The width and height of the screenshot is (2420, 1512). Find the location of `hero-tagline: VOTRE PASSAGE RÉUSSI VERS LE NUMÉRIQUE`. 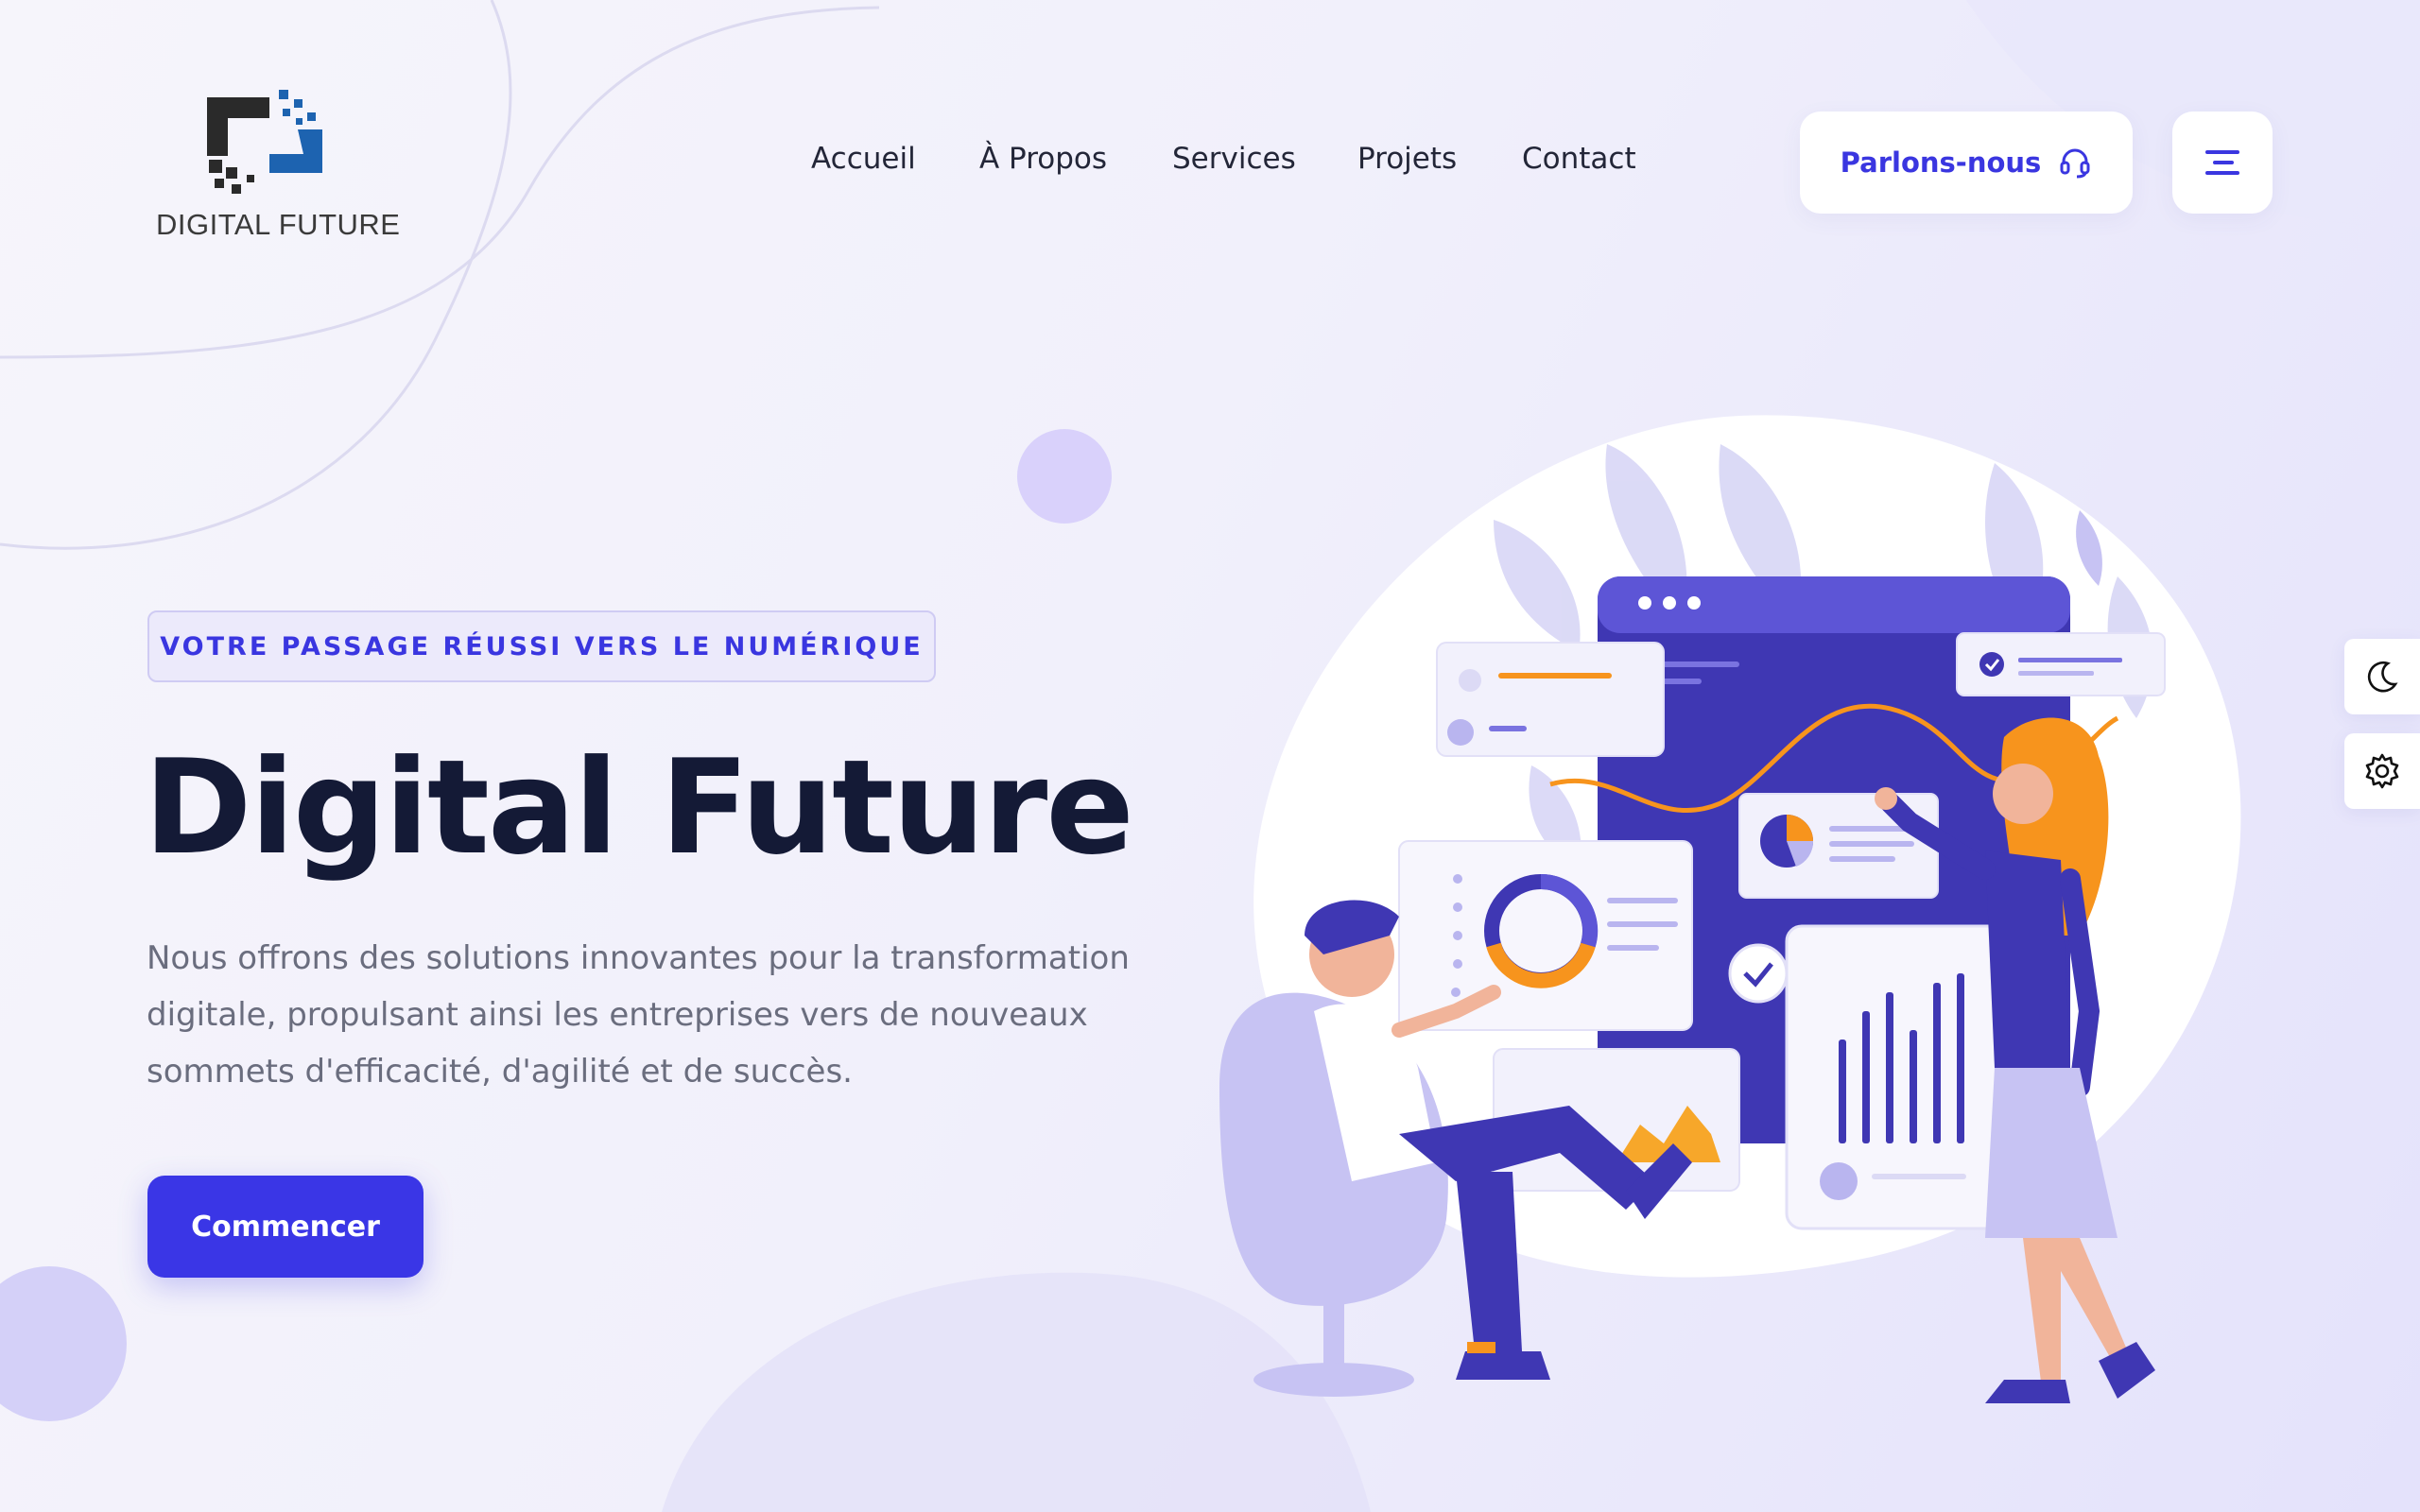

hero-tagline: VOTRE PASSAGE RÉUSSI VERS LE NUMÉRIQUE is located at coordinates (541, 646).